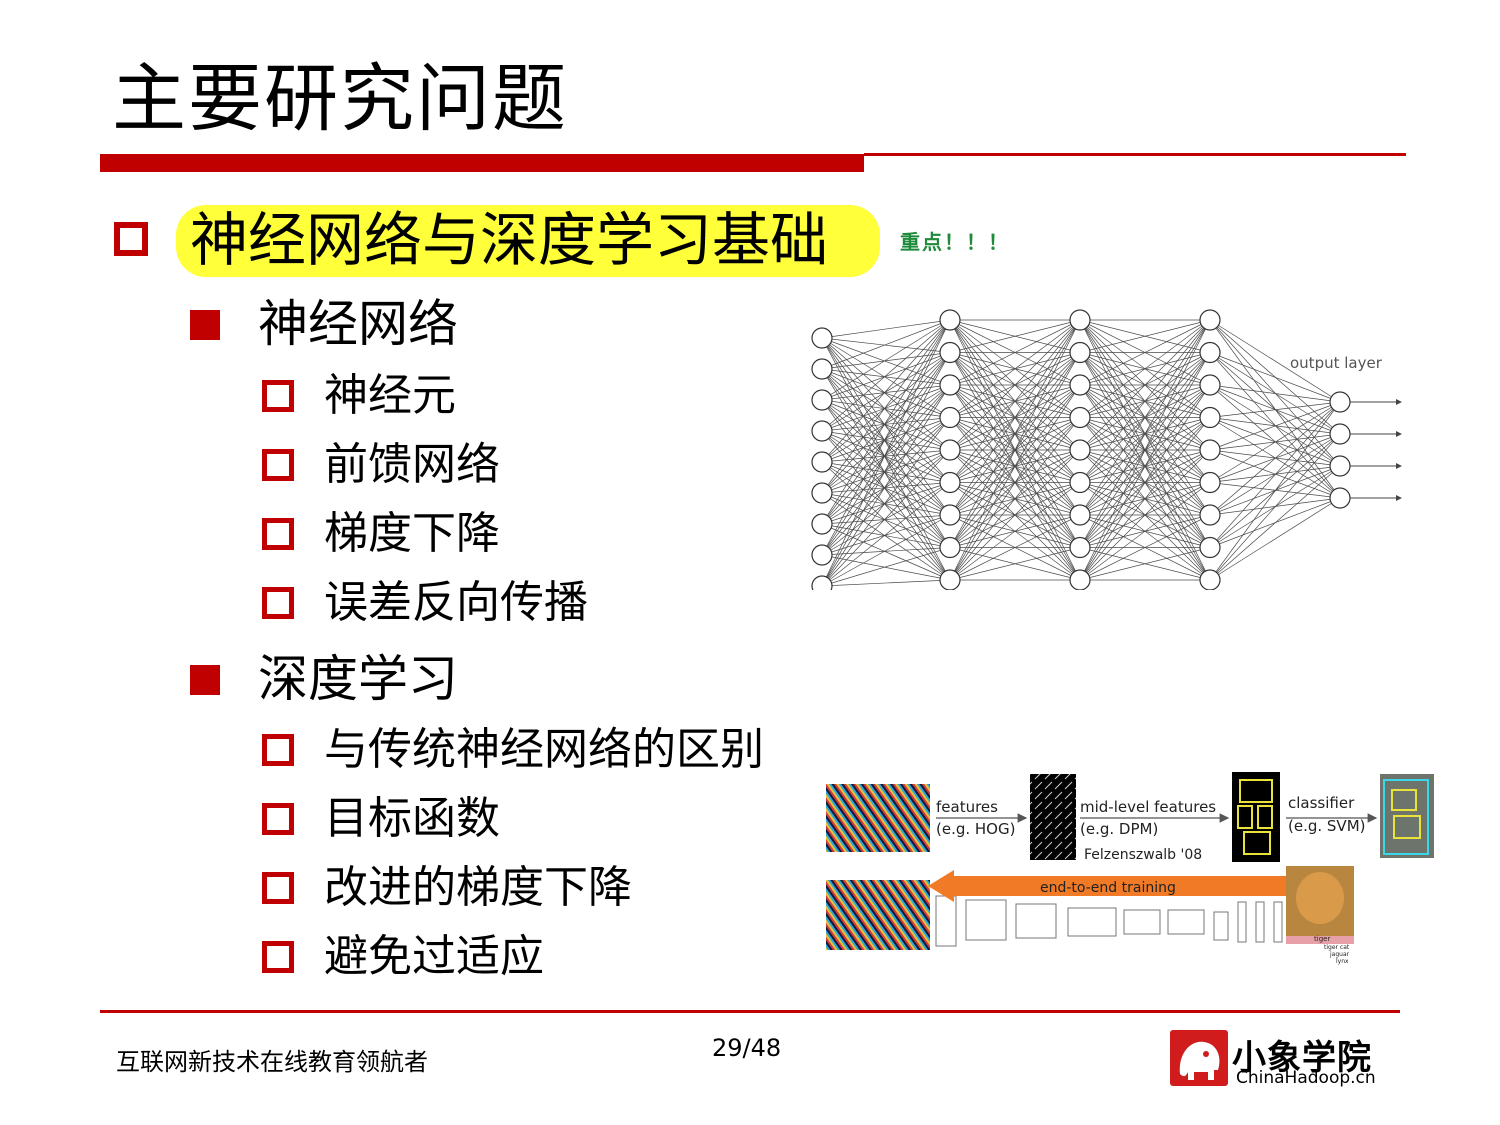 The width and height of the screenshot is (1500, 1125). Describe the element at coordinates (1342, 961) in the screenshot. I see `prediction: lynx` at that location.